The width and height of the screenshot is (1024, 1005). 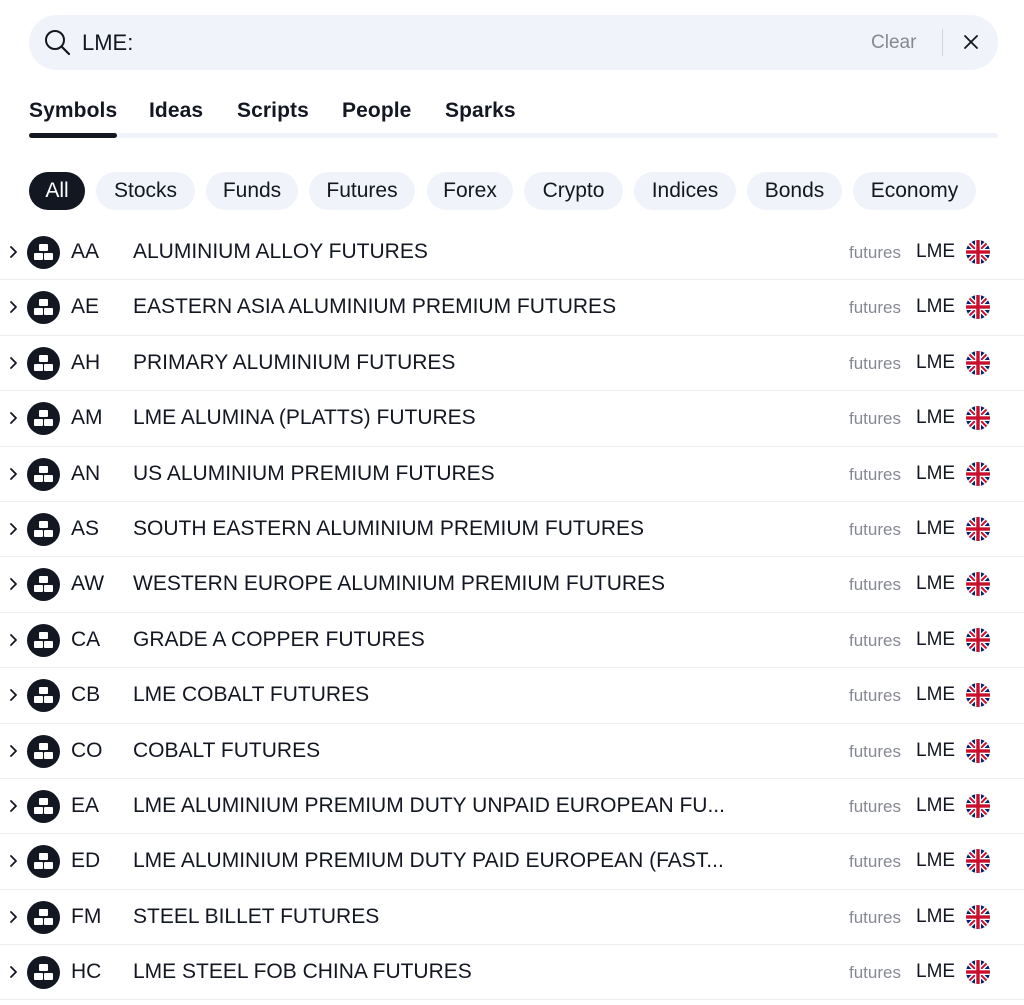 What do you see at coordinates (685, 191) in the screenshot?
I see `filter-indices: Indices` at bounding box center [685, 191].